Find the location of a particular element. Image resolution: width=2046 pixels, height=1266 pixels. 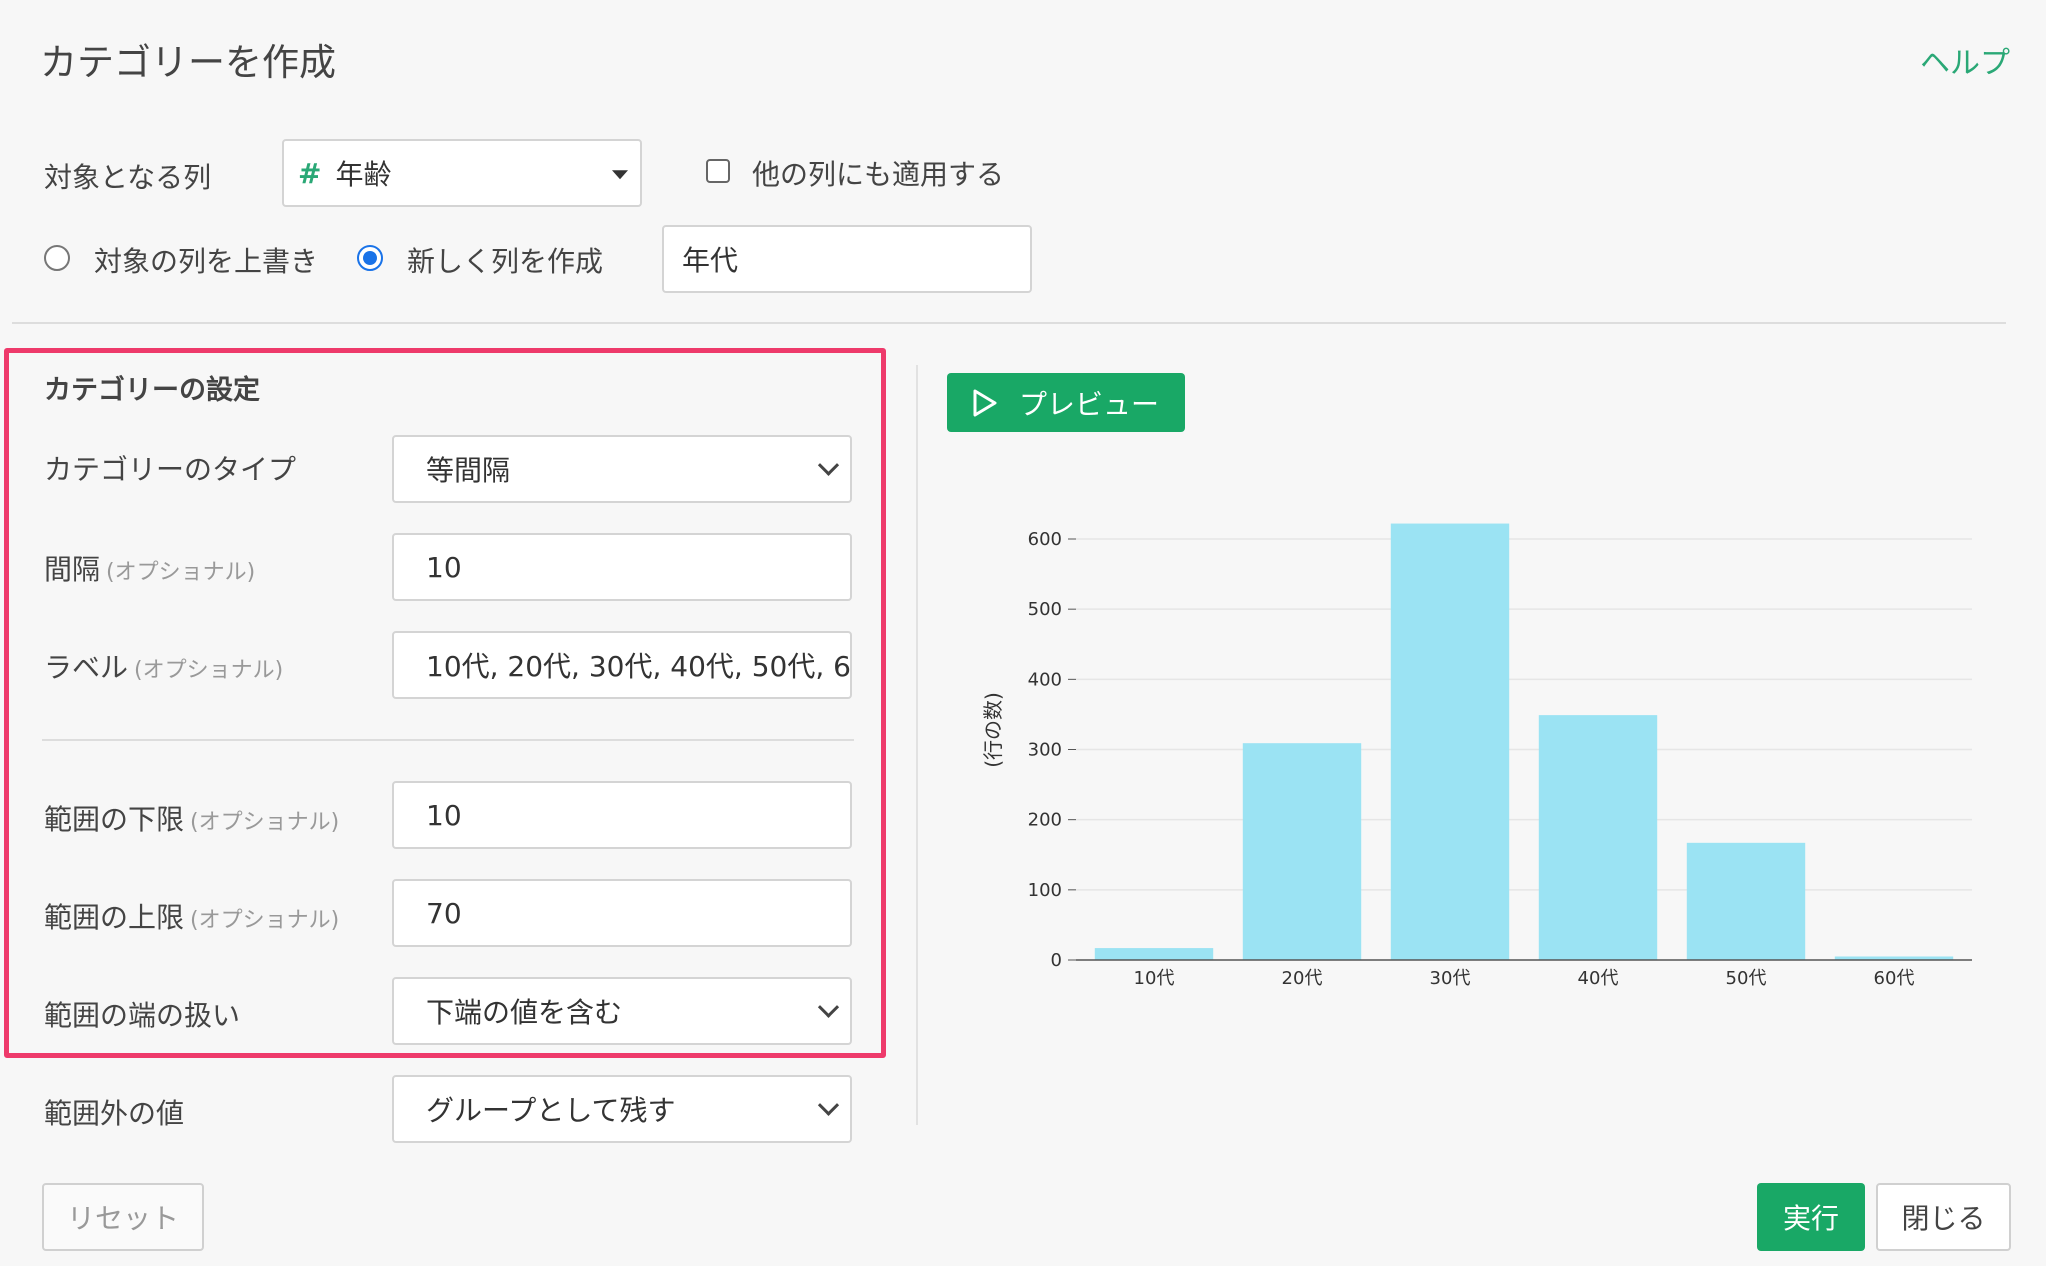

edge-handling-select: 下端の値を含む is located at coordinates (622, 1011).